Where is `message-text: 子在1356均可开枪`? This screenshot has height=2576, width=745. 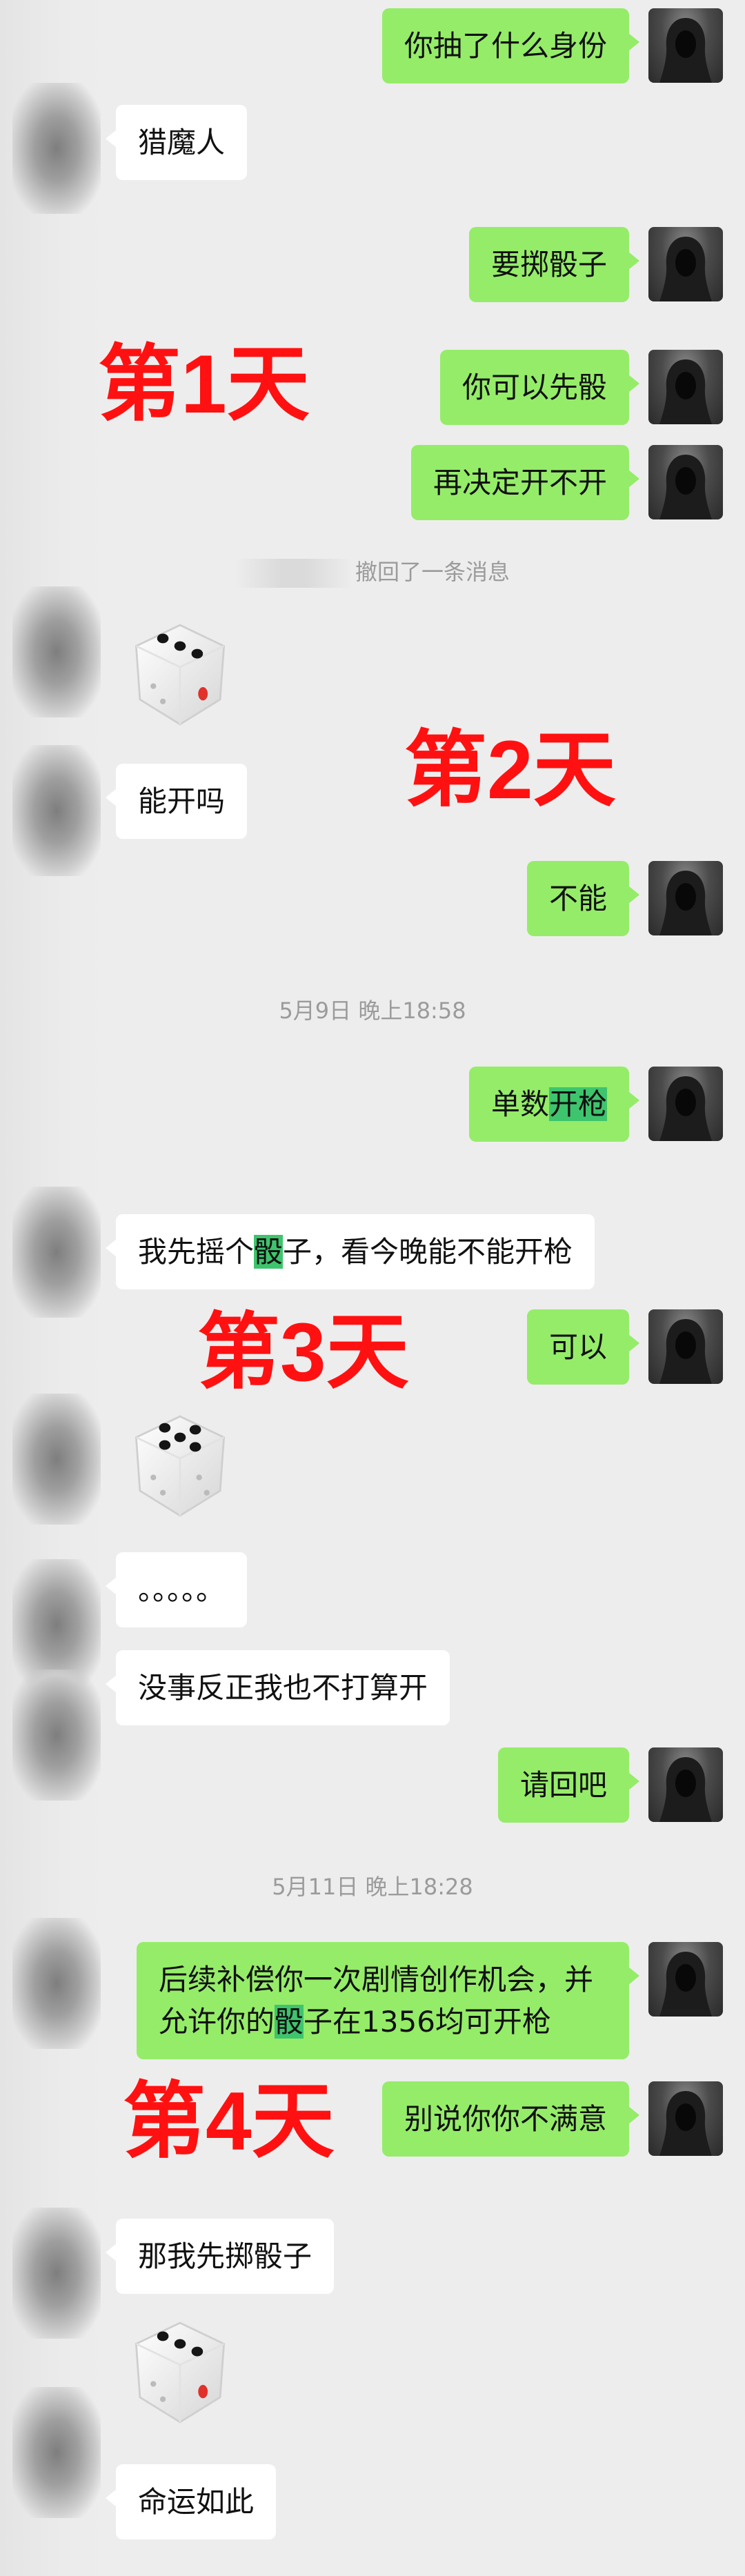 message-text: 子在1356均可开枪 is located at coordinates (427, 2022).